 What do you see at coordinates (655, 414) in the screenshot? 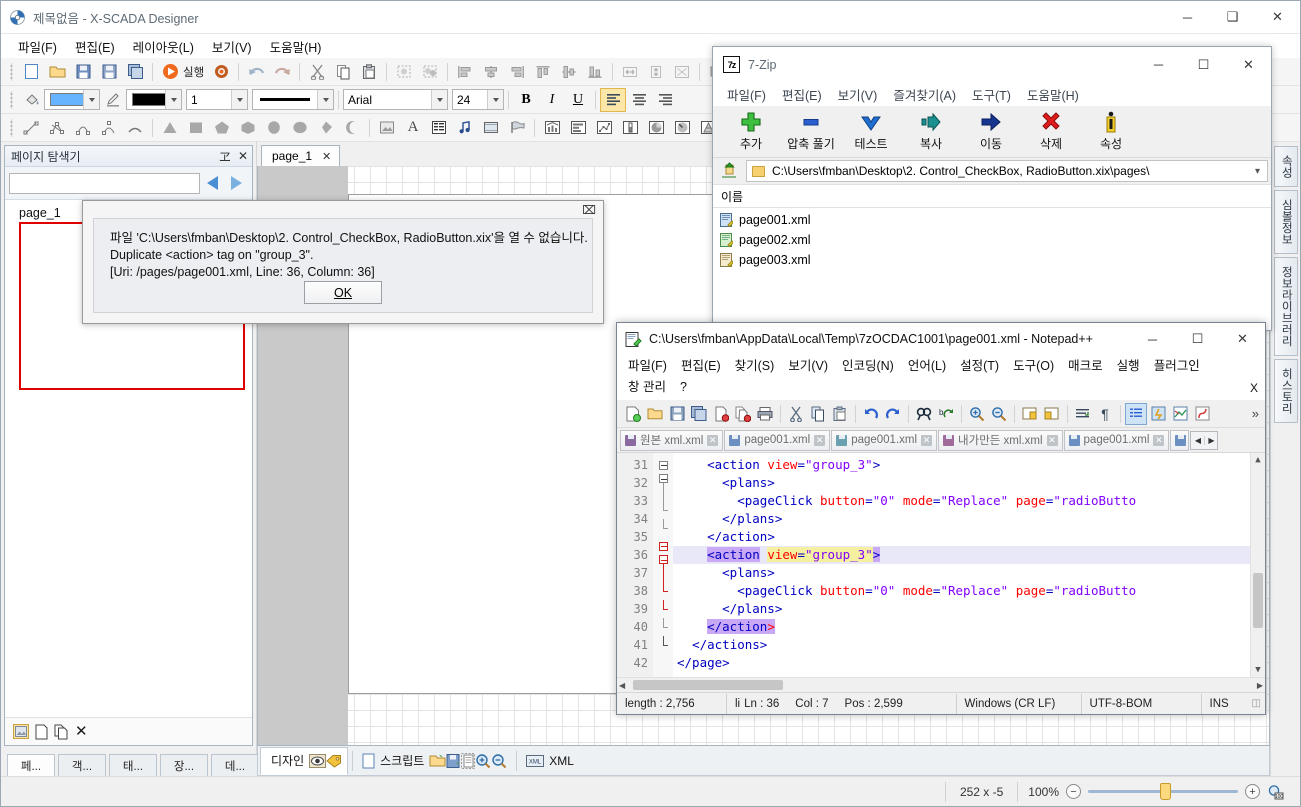
I see `npp-open-icon` at bounding box center [655, 414].